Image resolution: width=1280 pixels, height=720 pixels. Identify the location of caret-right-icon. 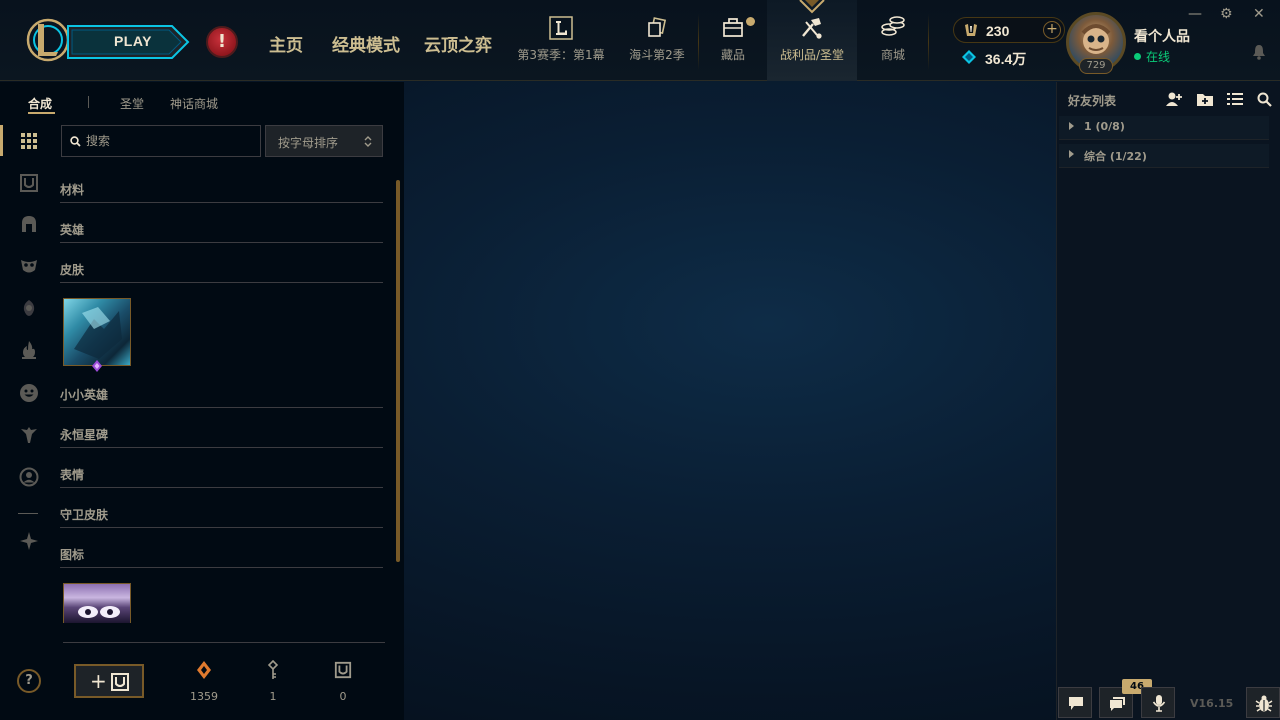
(1071, 126).